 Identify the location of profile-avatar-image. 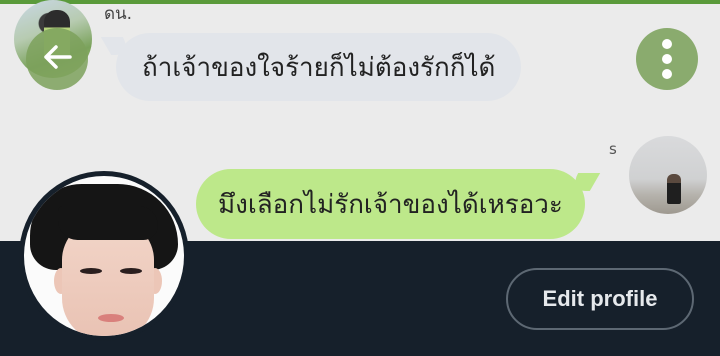
(104, 256).